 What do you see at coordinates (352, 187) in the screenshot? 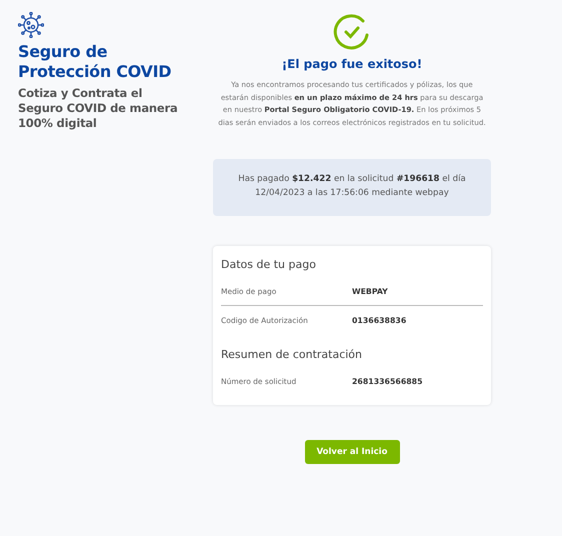
I see `payment-summary: Has pagado $12.422 en la solicitud #196618 el día 12/04/2023 a las 17:56:06 mediante webpay` at bounding box center [352, 187].